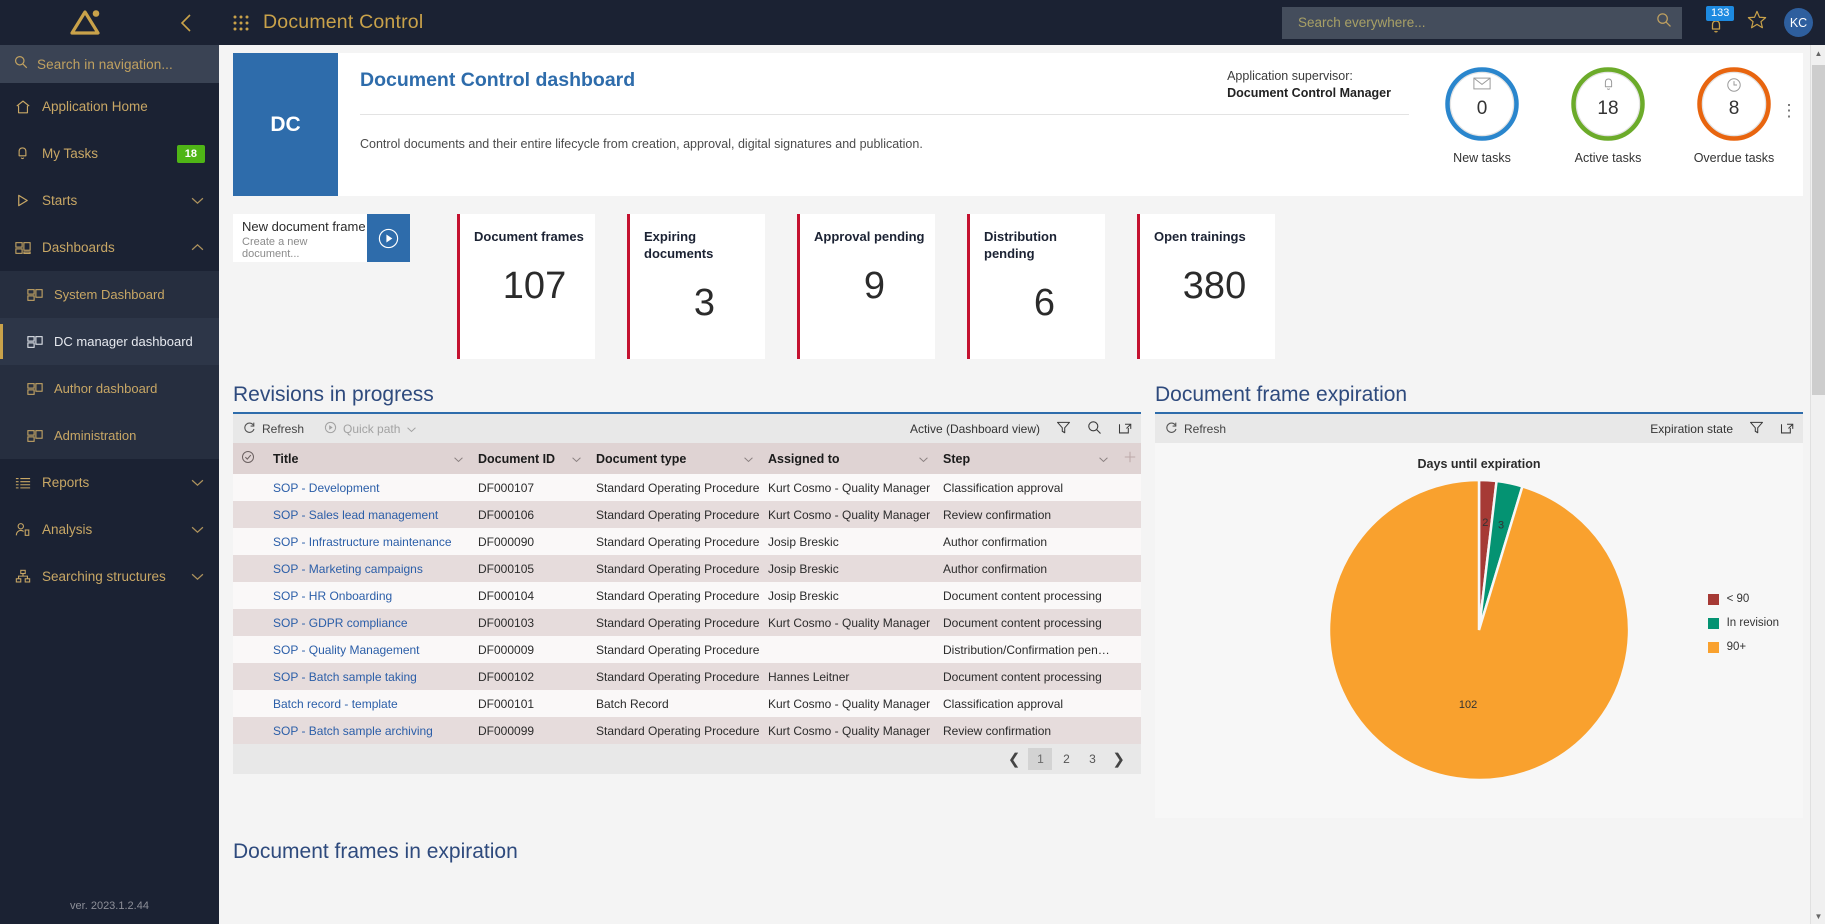 Image resolution: width=1825 pixels, height=924 pixels. I want to click on cell-title: SOP - Batch sample taking, so click(367, 676).